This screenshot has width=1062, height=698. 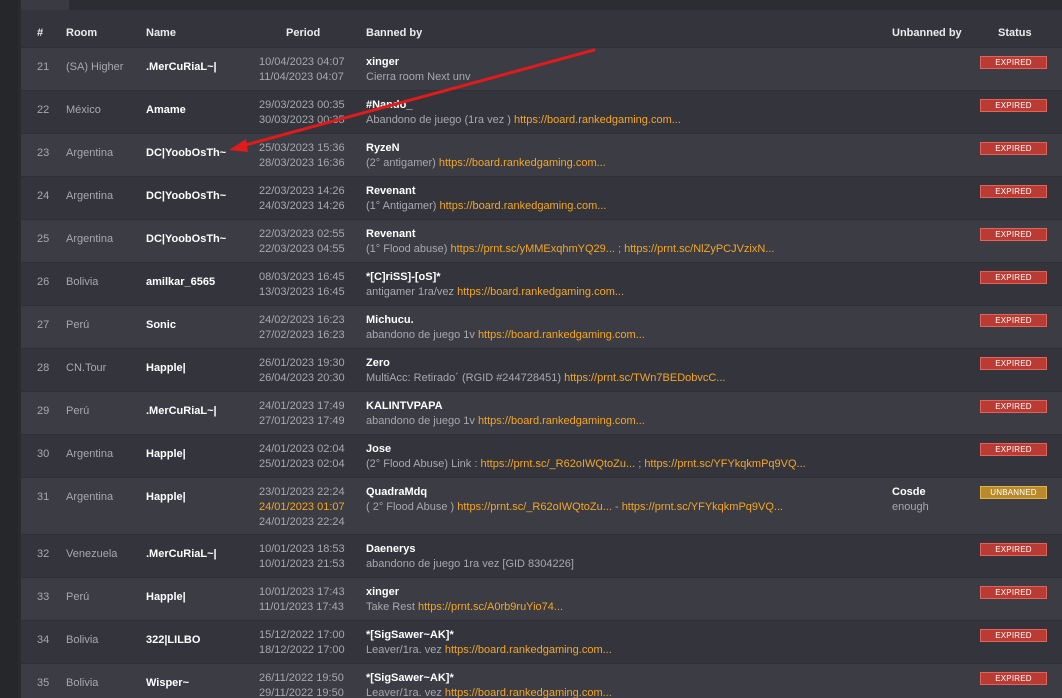 I want to click on row-player-name: amilkar_6565, so click(x=180, y=282).